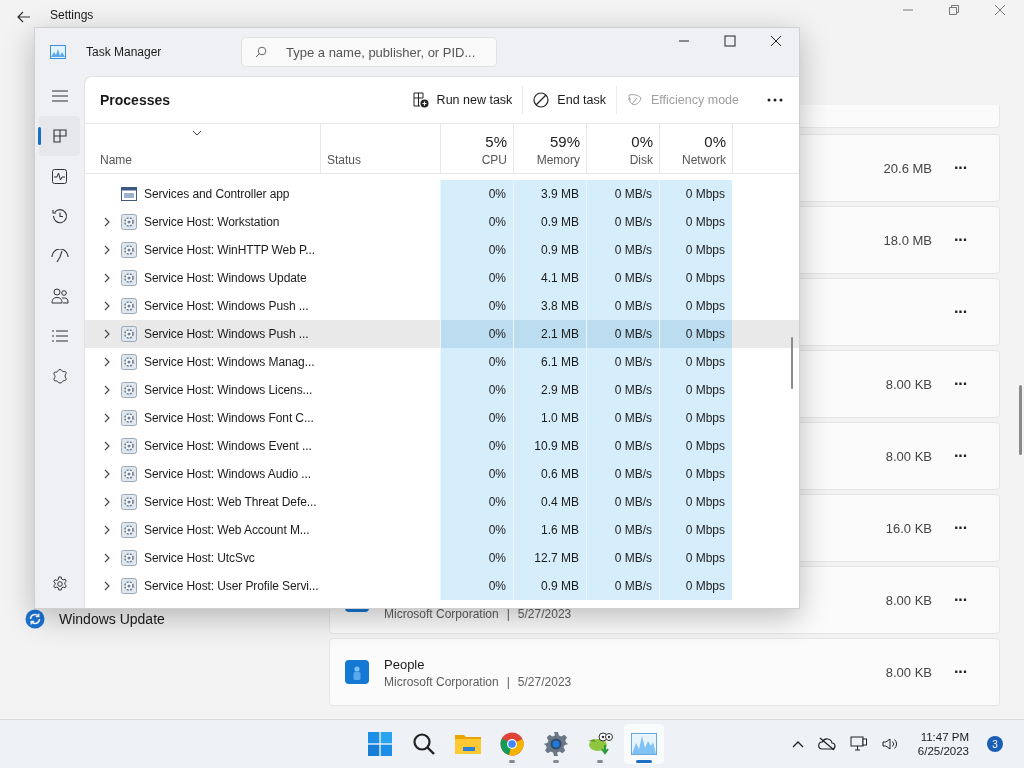 The width and height of the screenshot is (1024, 768). I want to click on windows-logo-icon, so click(380, 744).